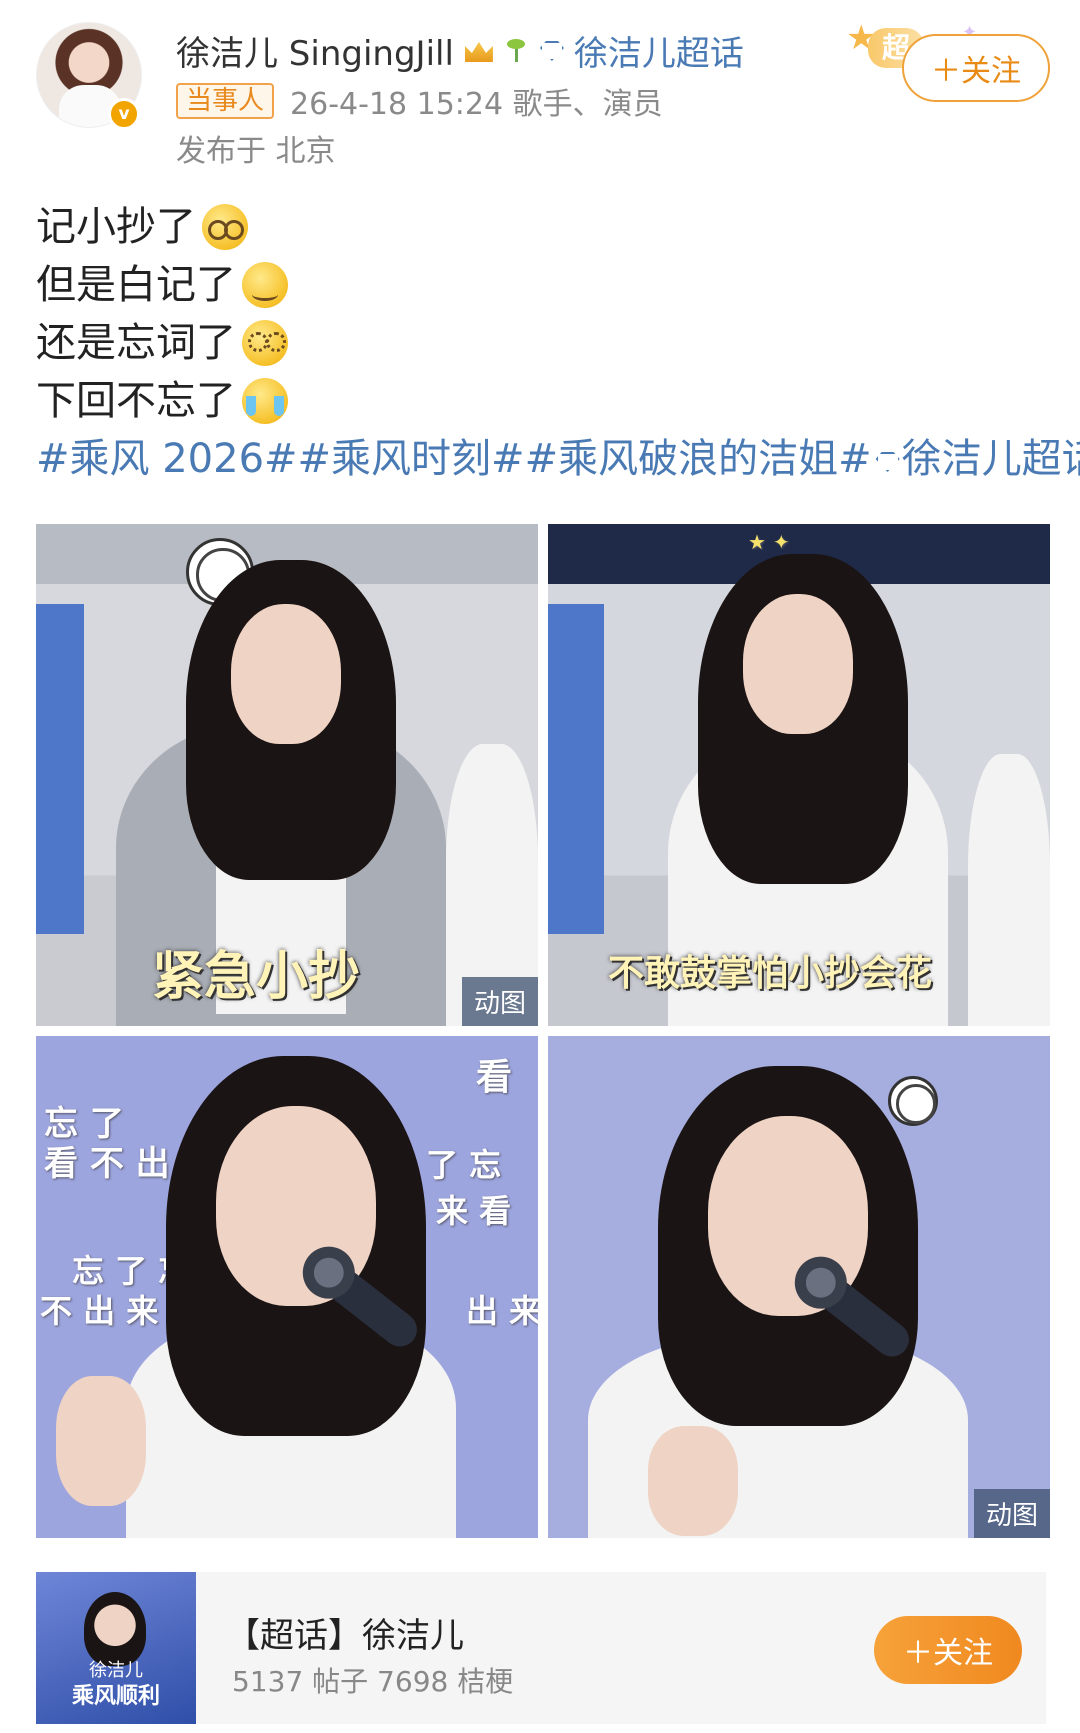  Describe the element at coordinates (265, 285) in the screenshot. I see `melting-face-emoji-icon` at that location.